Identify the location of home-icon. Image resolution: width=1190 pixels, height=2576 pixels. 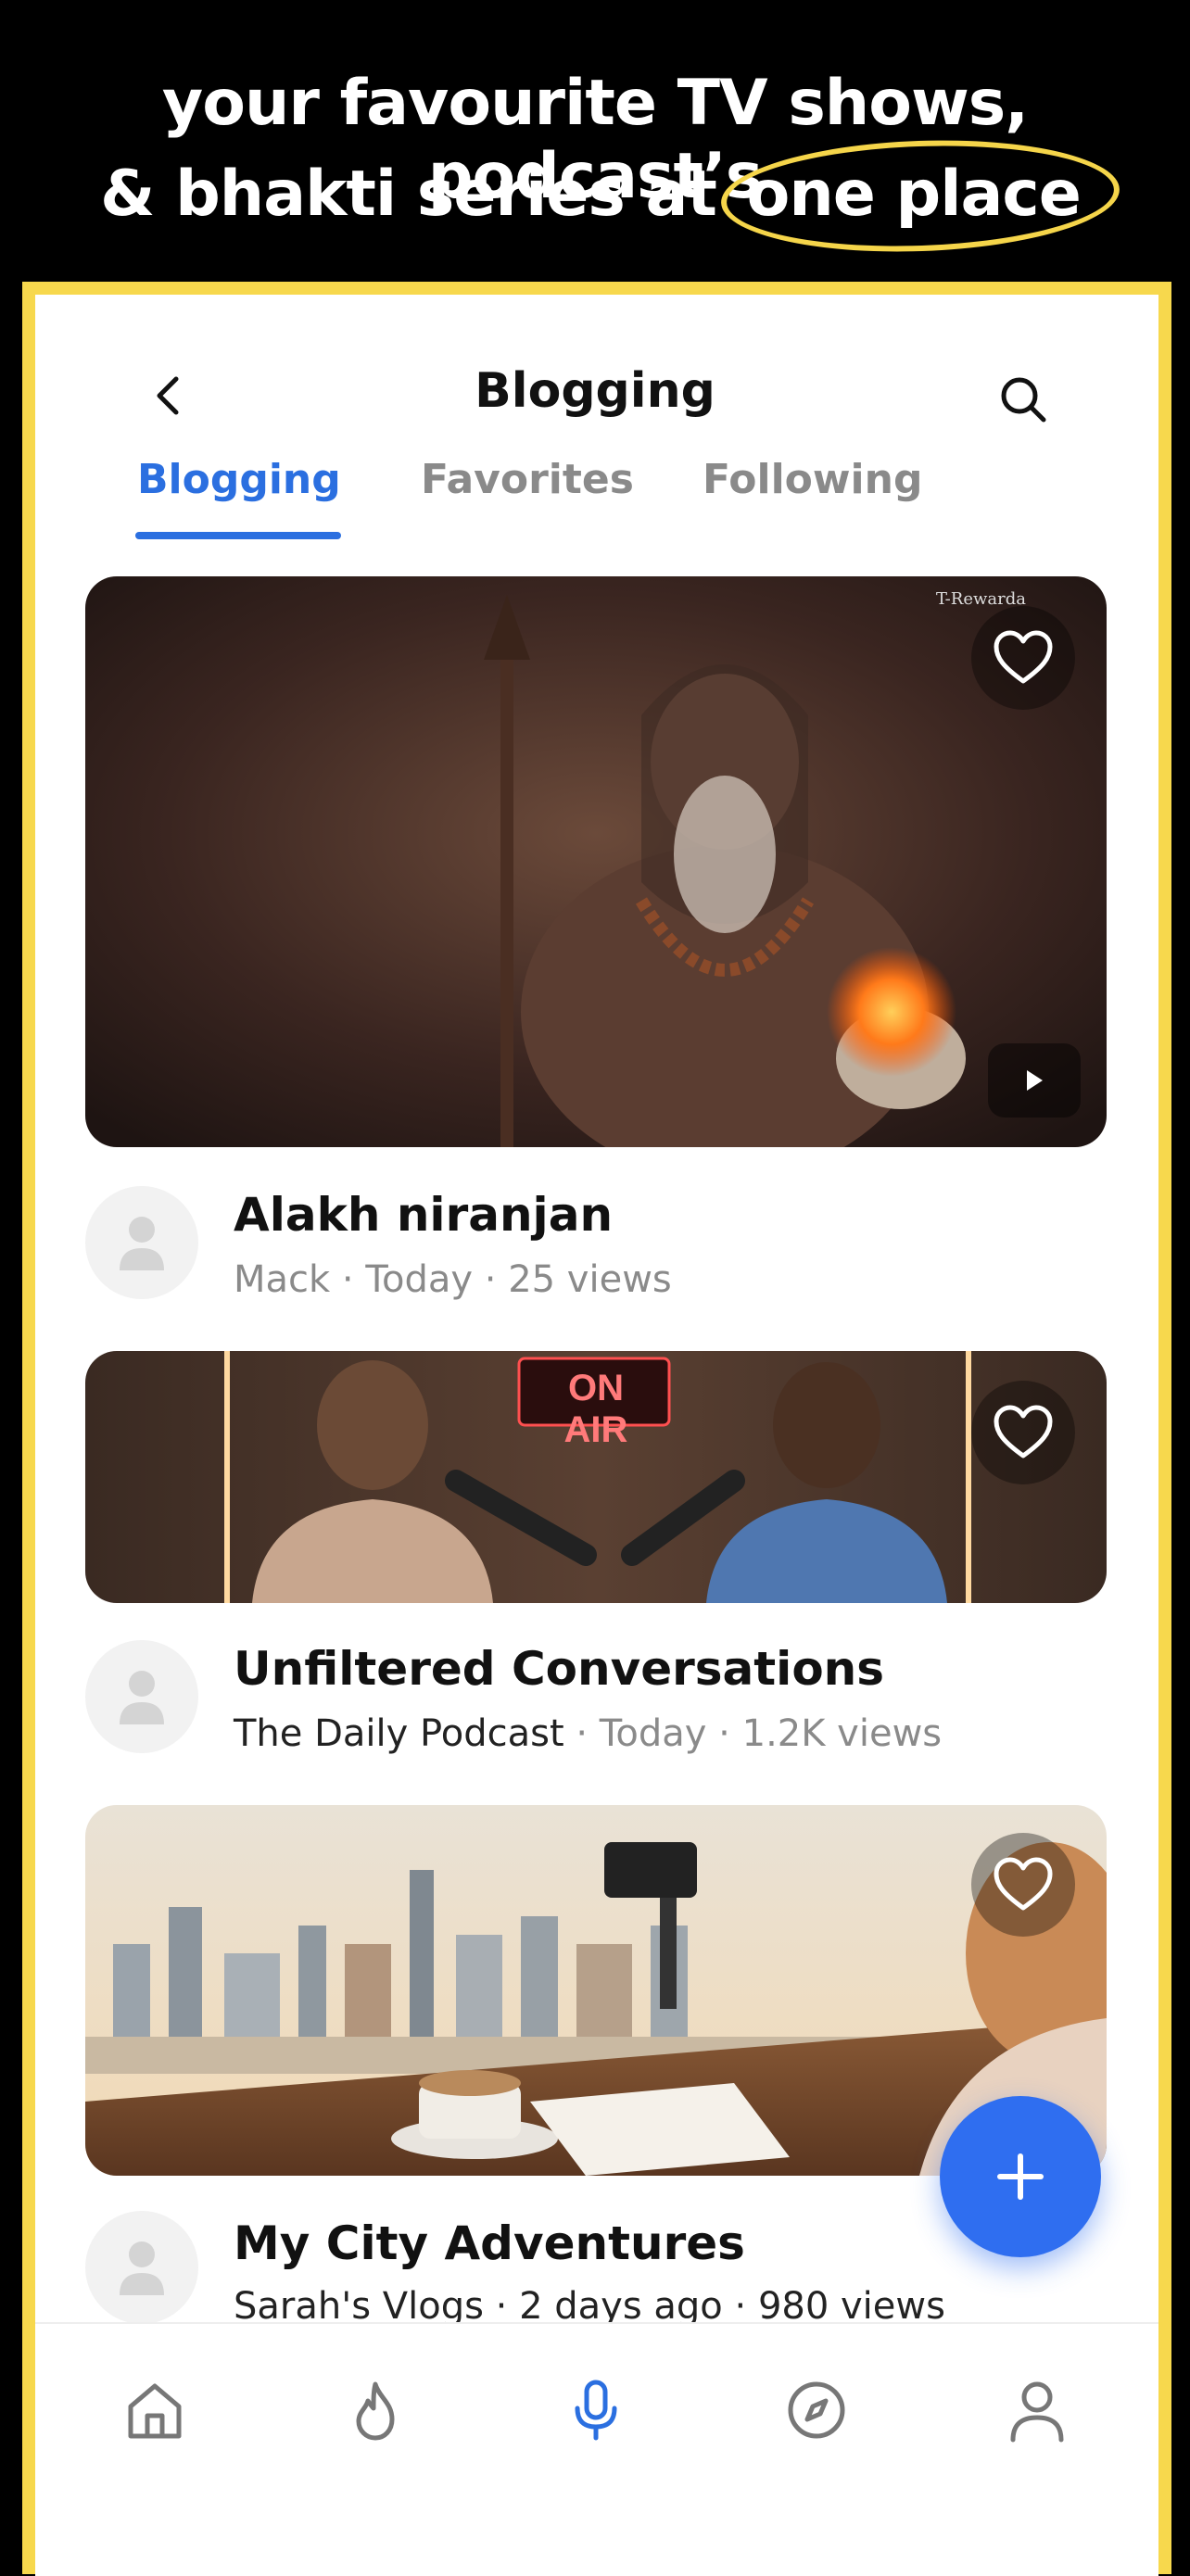
(155, 2411).